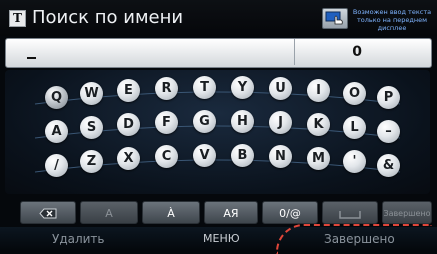  Describe the element at coordinates (56, 131) in the screenshot. I see `key-a: A` at that location.